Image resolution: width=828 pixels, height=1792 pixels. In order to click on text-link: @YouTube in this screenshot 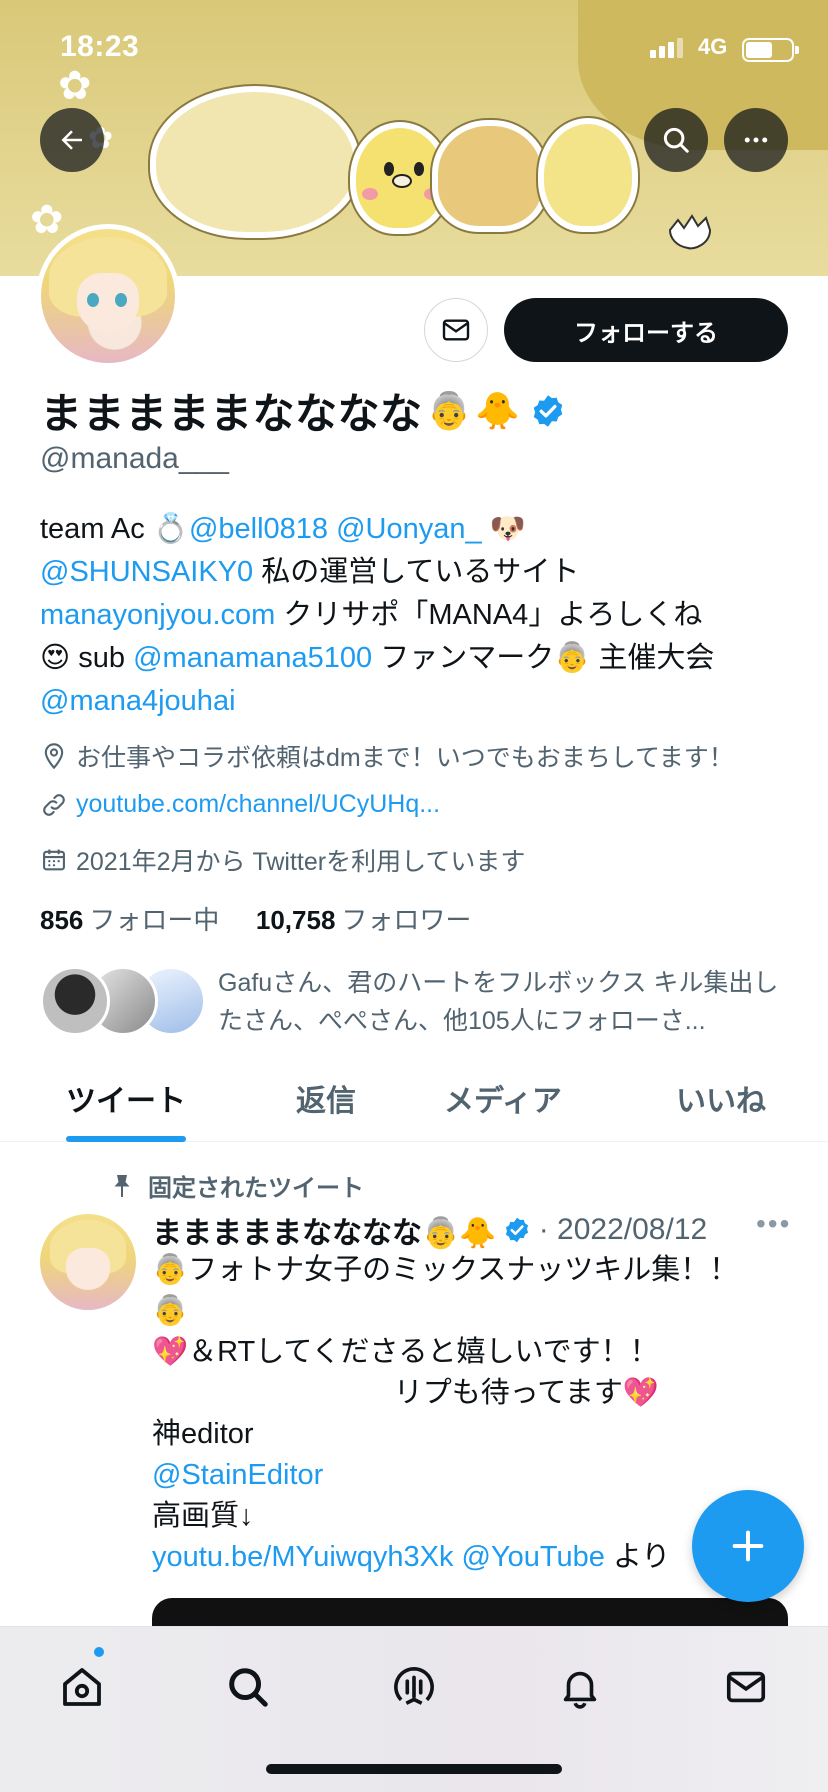, I will do `click(533, 1557)`.